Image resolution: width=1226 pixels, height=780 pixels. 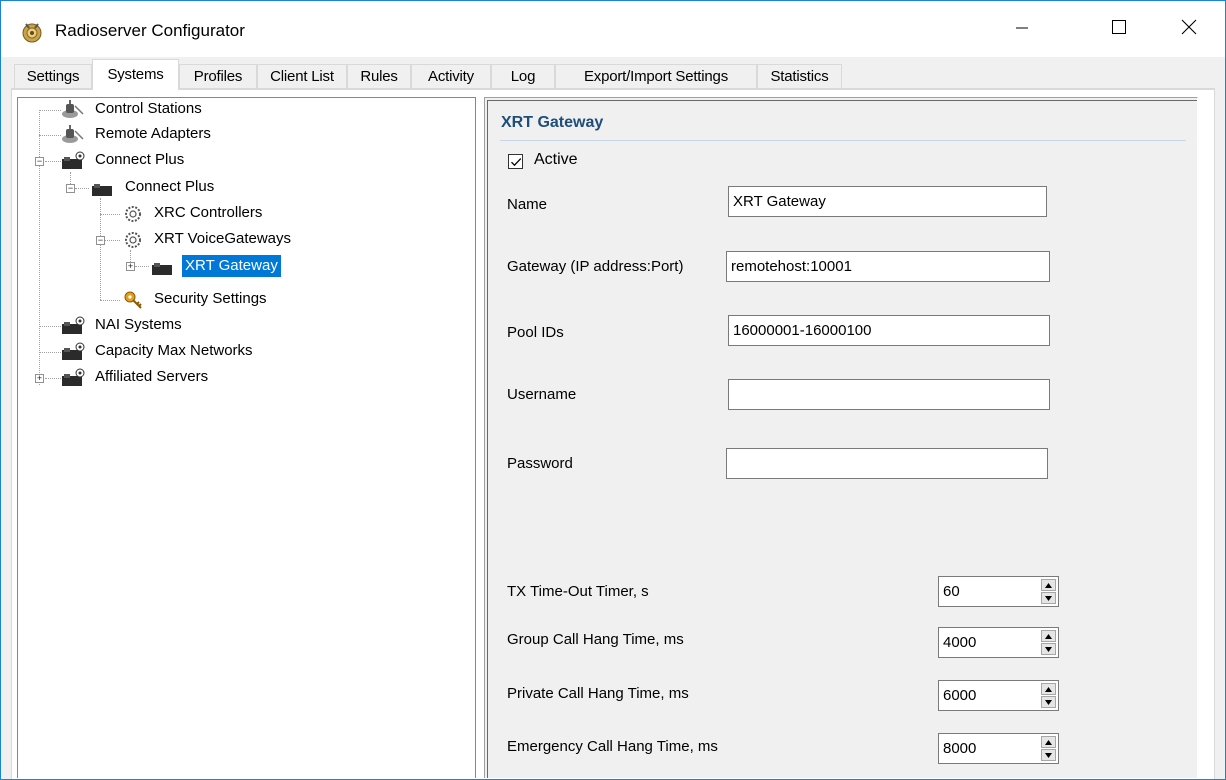 I want to click on close-button, so click(x=1191, y=29).